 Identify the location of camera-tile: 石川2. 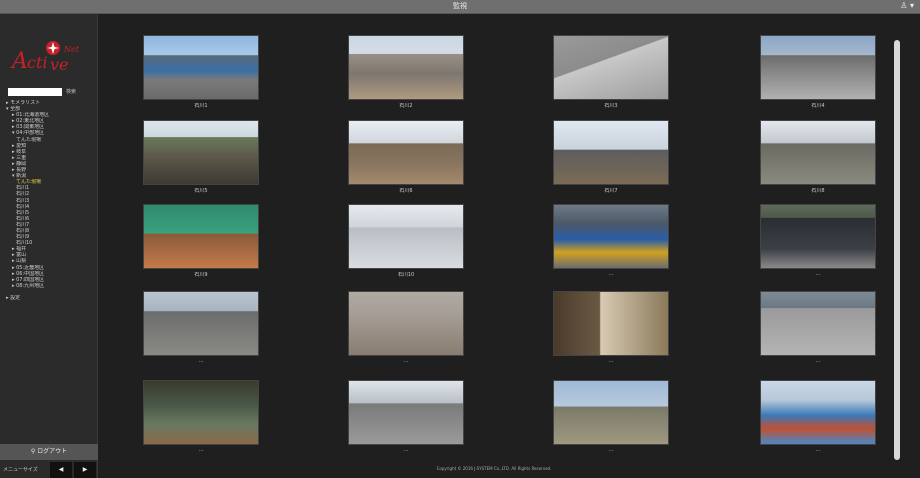
(406, 72).